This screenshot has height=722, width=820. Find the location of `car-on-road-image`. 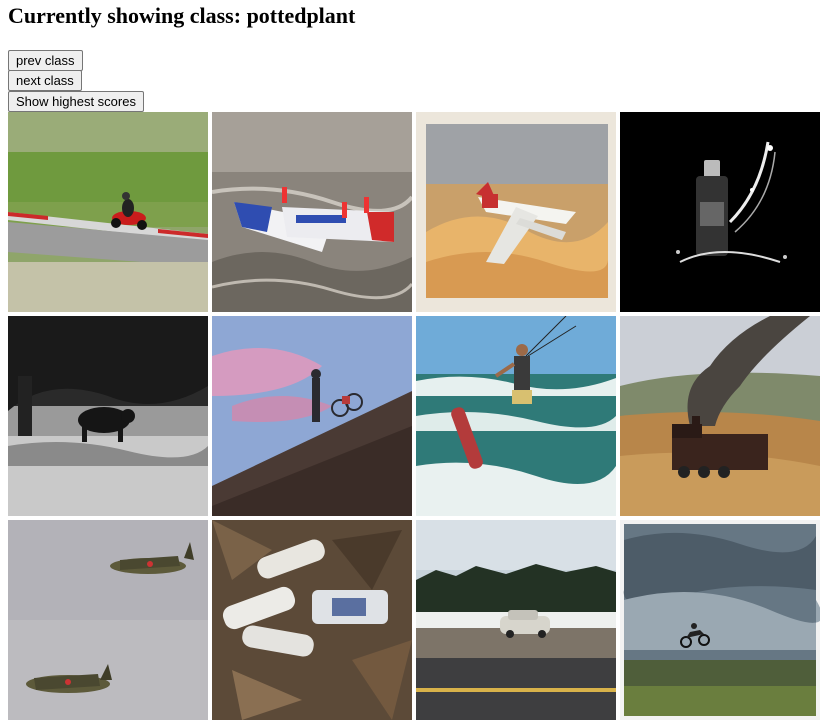

car-on-road-image is located at coordinates (516, 620).